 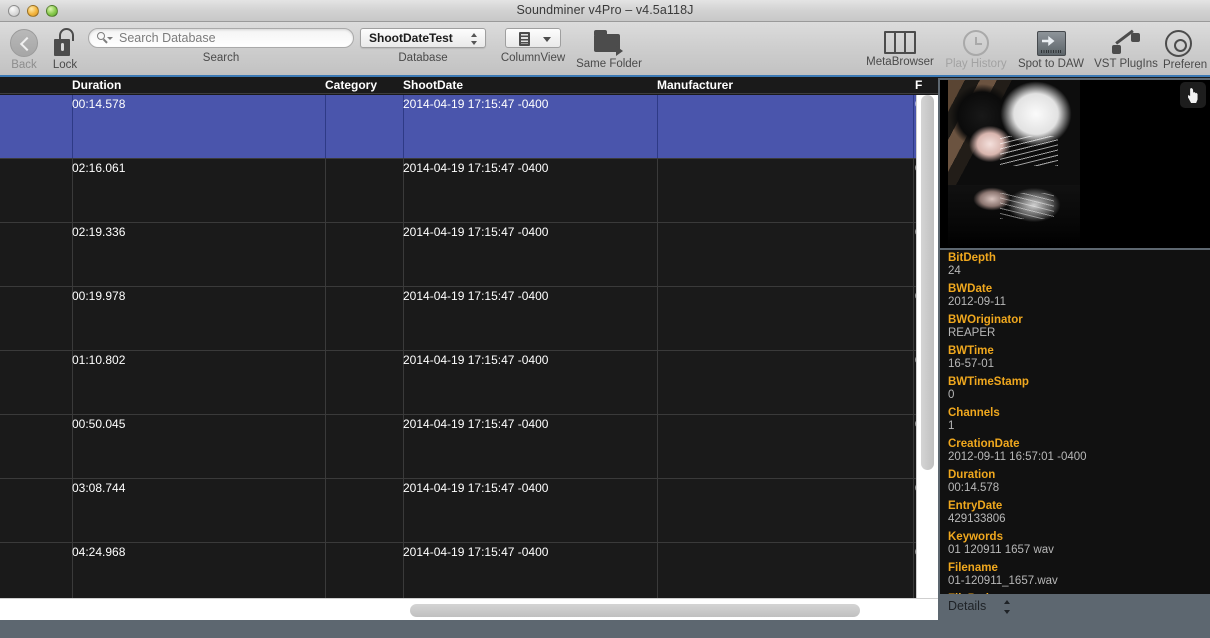 What do you see at coordinates (951, 395) in the screenshot?
I see `metadata-value: 0` at bounding box center [951, 395].